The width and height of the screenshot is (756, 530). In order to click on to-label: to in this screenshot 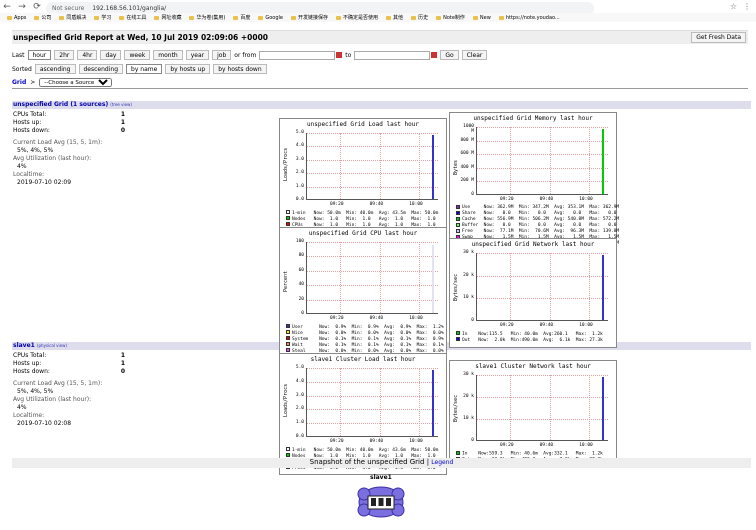, I will do `click(348, 55)`.